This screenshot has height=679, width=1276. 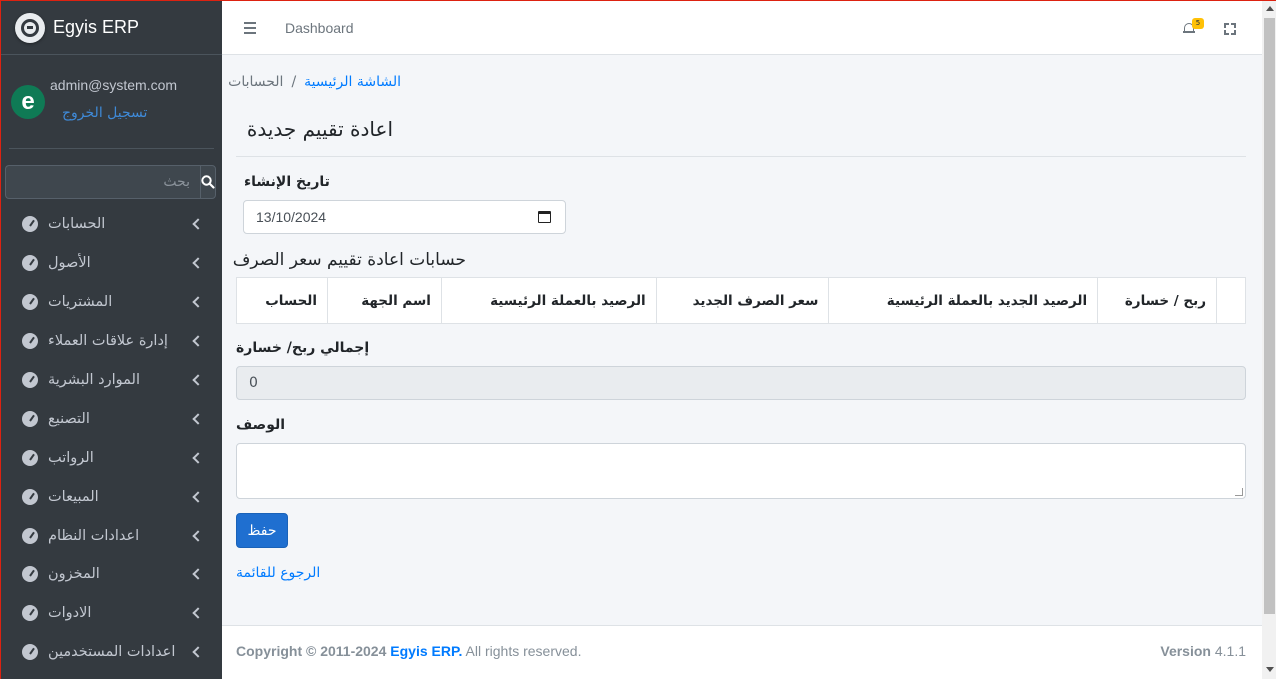 I want to click on brand-text: Egyis ERP, so click(x=96, y=27).